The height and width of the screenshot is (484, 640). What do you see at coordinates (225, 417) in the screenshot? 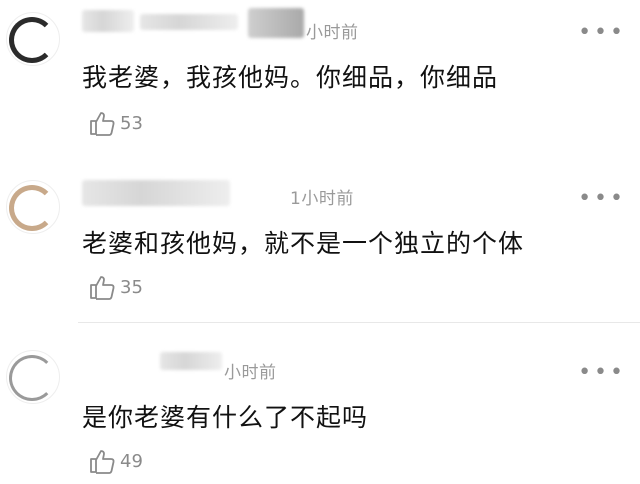
I see `comment-text: 是你老婆有什么了不起吗` at bounding box center [225, 417].